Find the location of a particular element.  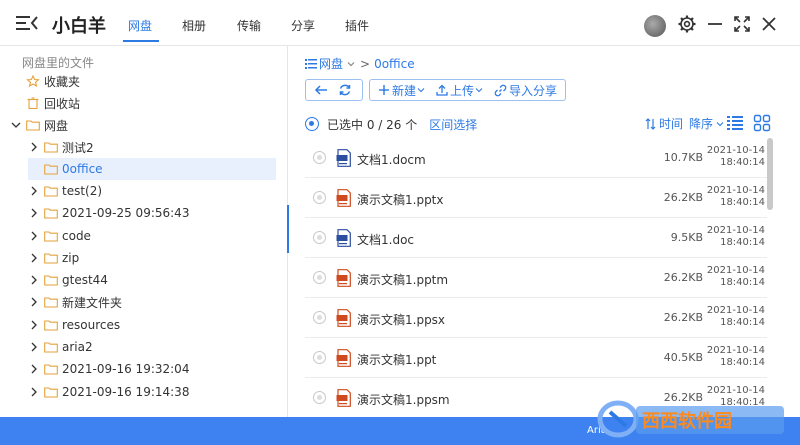

file-row: 演示文稿1.pptm 26.2KB 2021-10-14 18:40:14 is located at coordinates (536, 278).